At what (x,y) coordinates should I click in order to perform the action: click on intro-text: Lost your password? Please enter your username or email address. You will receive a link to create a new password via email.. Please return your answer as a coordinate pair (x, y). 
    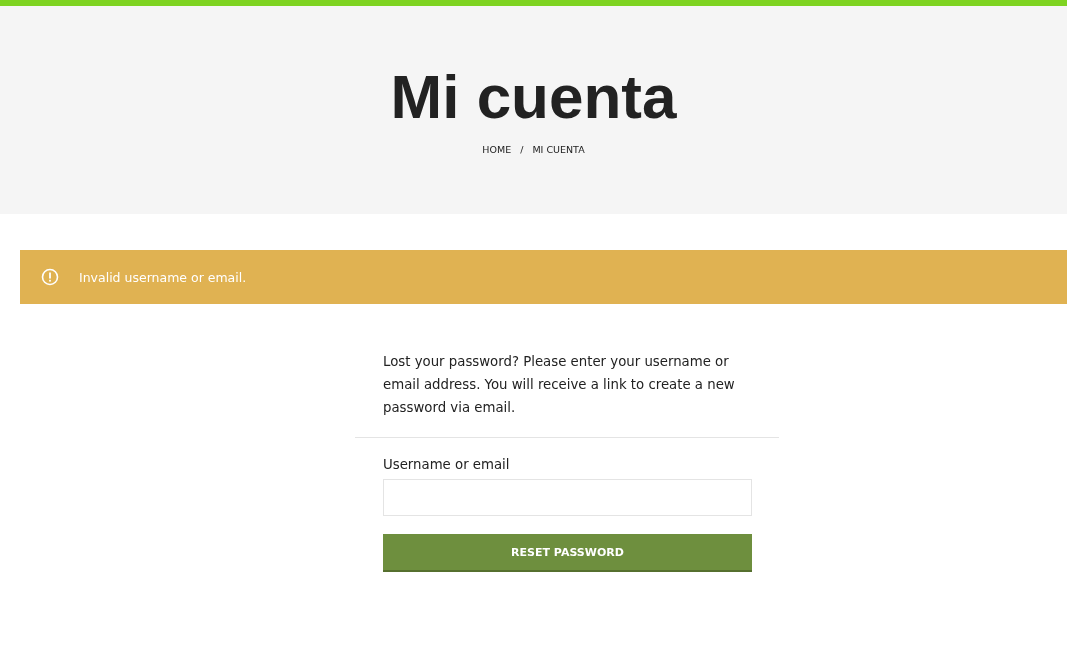
    Looking at the image, I should click on (559, 385).